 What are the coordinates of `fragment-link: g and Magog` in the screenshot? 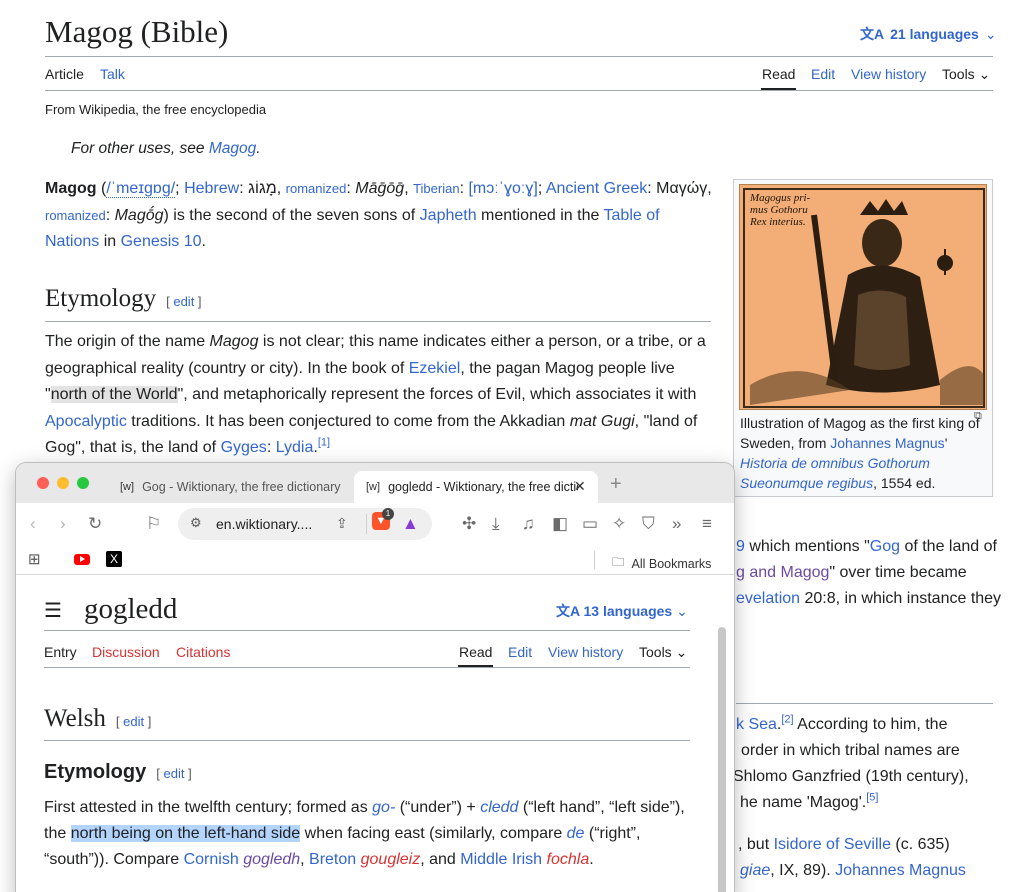 It's located at (782, 572).